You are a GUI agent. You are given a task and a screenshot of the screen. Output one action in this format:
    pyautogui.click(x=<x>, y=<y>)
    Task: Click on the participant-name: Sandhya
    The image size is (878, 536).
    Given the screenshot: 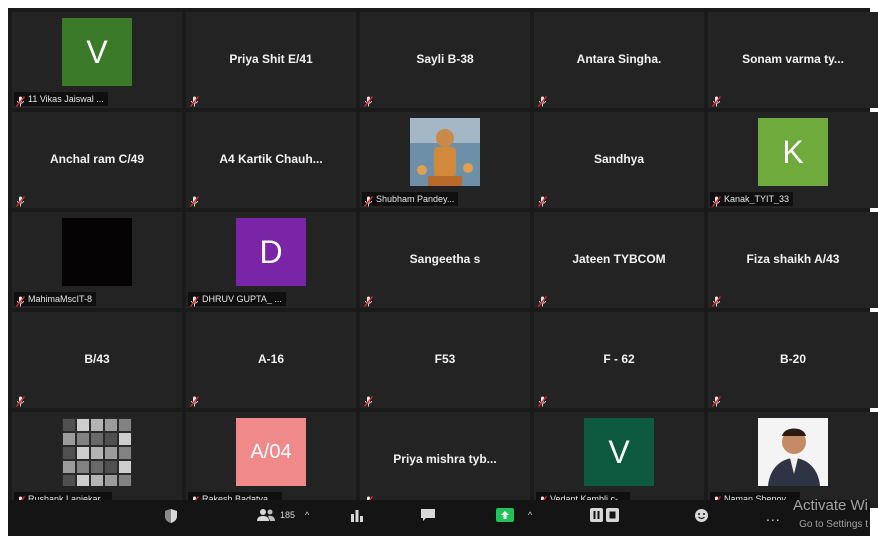 What is the action you would take?
    pyautogui.click(x=618, y=159)
    